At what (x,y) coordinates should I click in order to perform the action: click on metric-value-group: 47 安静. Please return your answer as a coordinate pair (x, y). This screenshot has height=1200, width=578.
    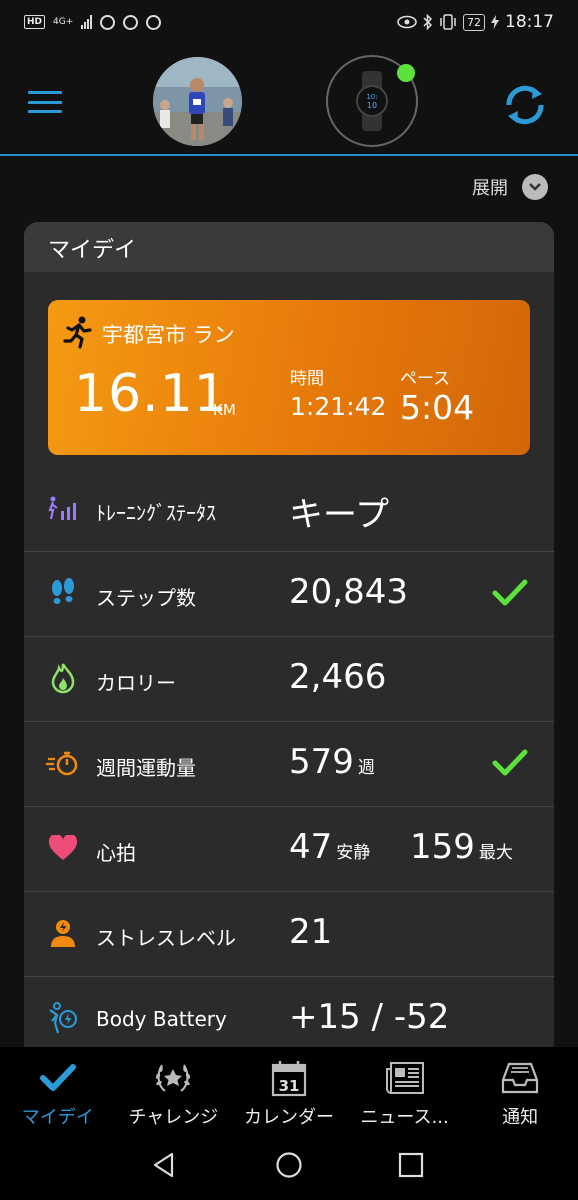
    Looking at the image, I should click on (329, 847).